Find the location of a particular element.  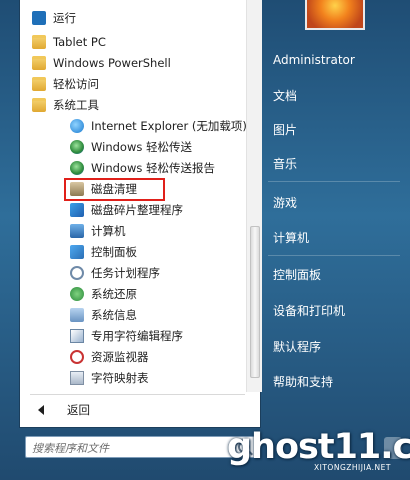

computer-icon is located at coordinates (77, 231).